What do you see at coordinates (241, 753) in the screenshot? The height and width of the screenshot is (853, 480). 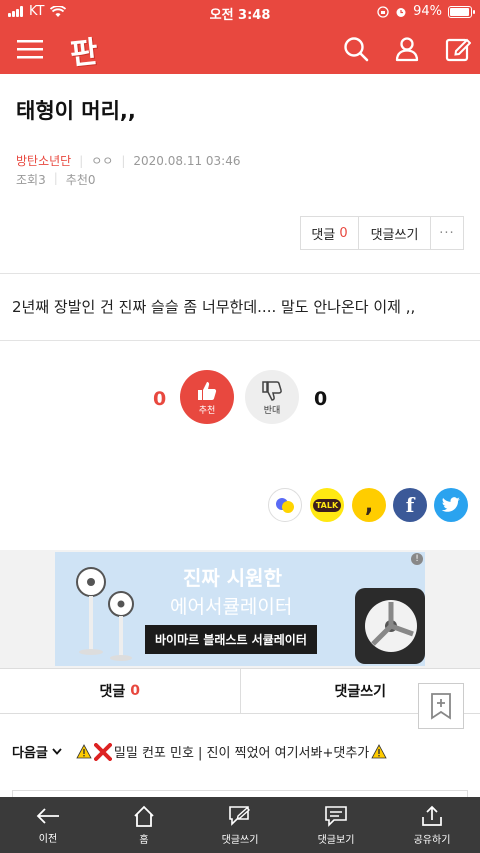 I see `next-post-title: 밀밀 컨포 민호 | 진이 찍었어 여기서봐+댓추가` at bounding box center [241, 753].